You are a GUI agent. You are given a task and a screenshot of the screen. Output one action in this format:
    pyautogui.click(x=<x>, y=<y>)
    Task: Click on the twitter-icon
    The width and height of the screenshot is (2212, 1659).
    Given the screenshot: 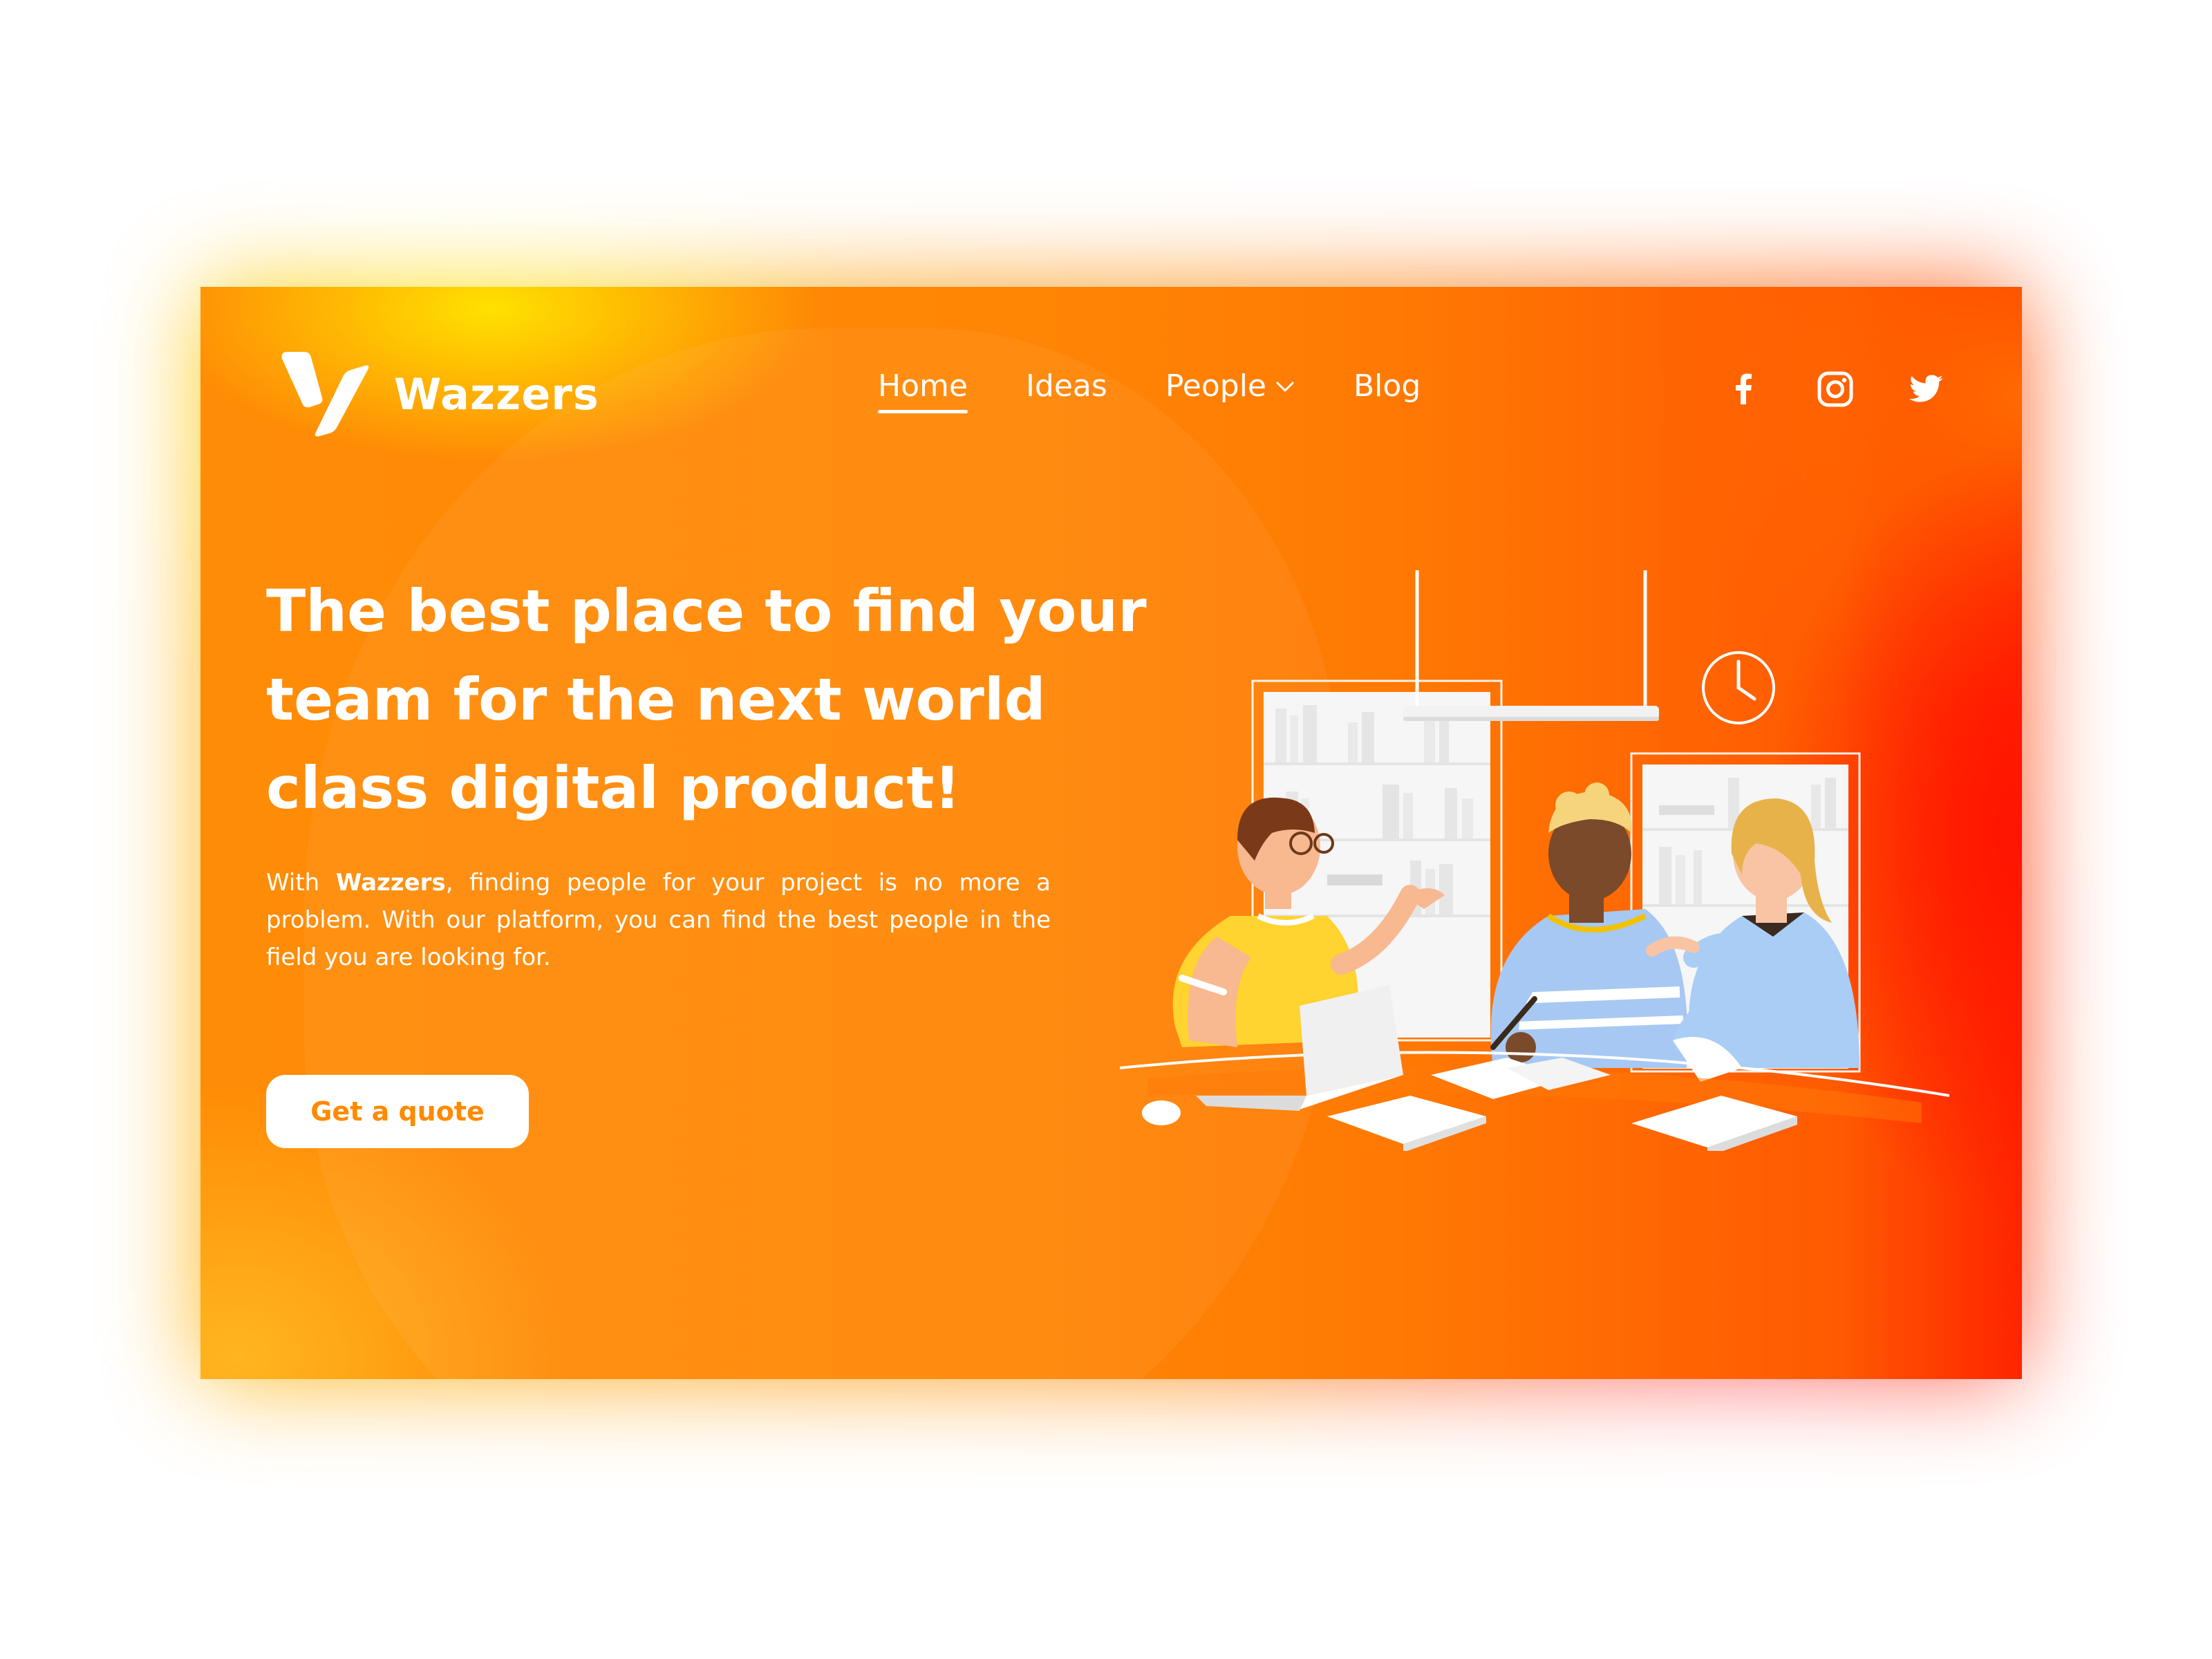 What is the action you would take?
    pyautogui.click(x=1926, y=390)
    